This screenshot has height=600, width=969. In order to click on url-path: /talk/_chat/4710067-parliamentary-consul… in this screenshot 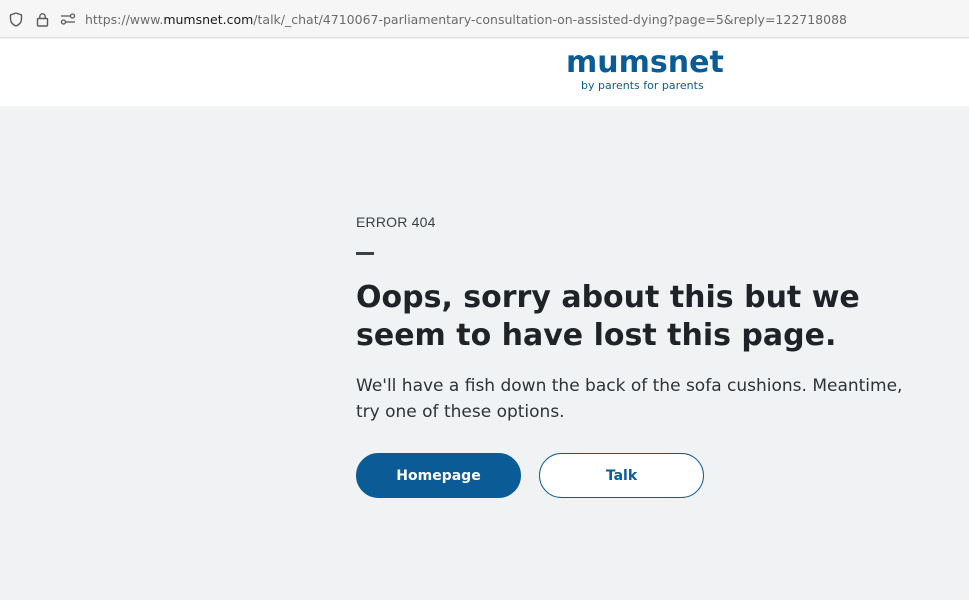, I will do `click(550, 19)`.